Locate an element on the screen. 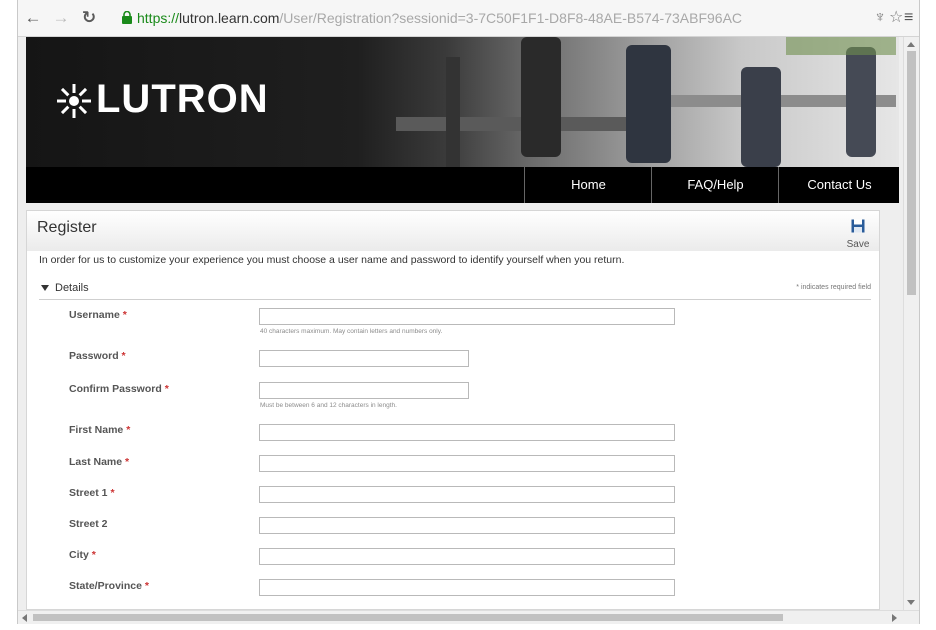 The height and width of the screenshot is (630, 936). save-button: Save is located at coordinates (858, 234).